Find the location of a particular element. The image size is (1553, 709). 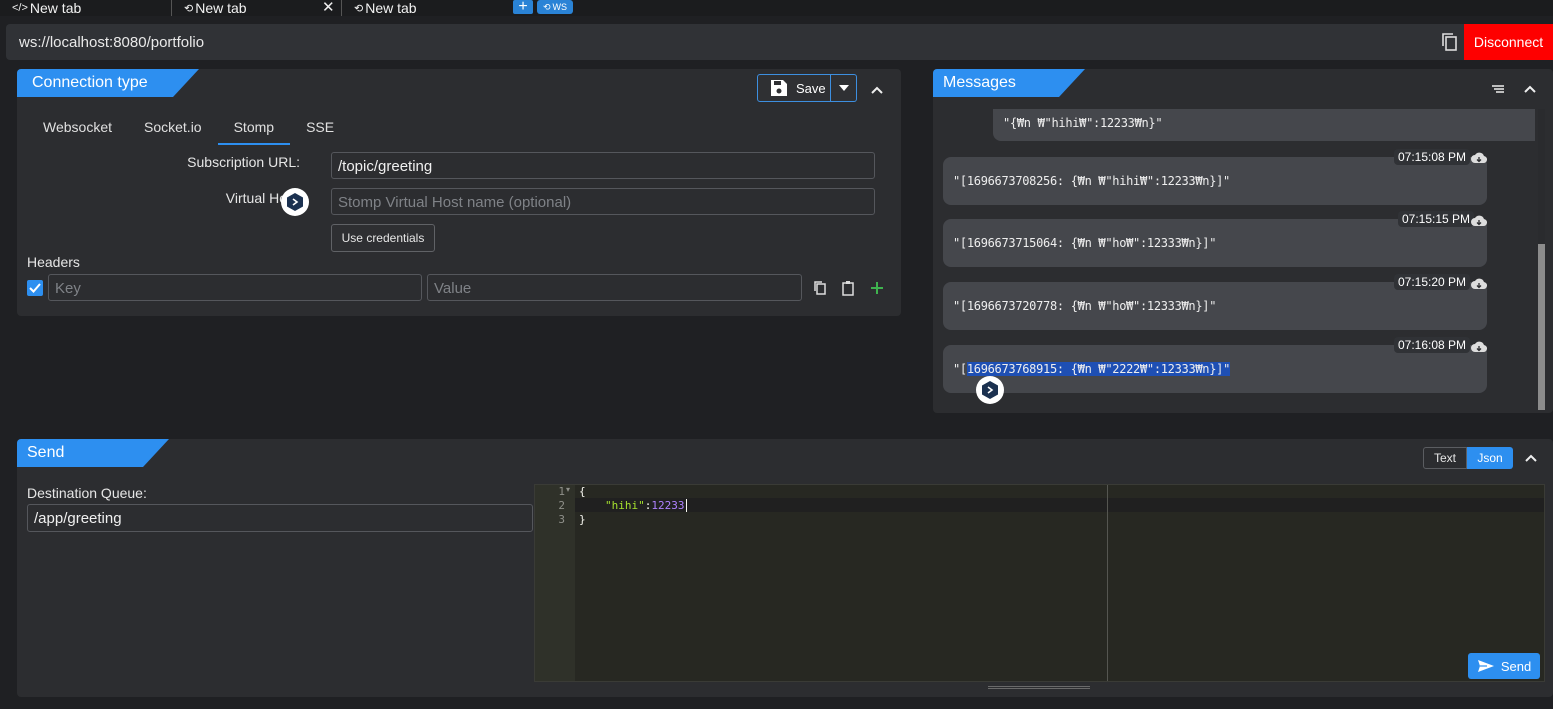

tab-websocket: Websocket is located at coordinates (85, 132).